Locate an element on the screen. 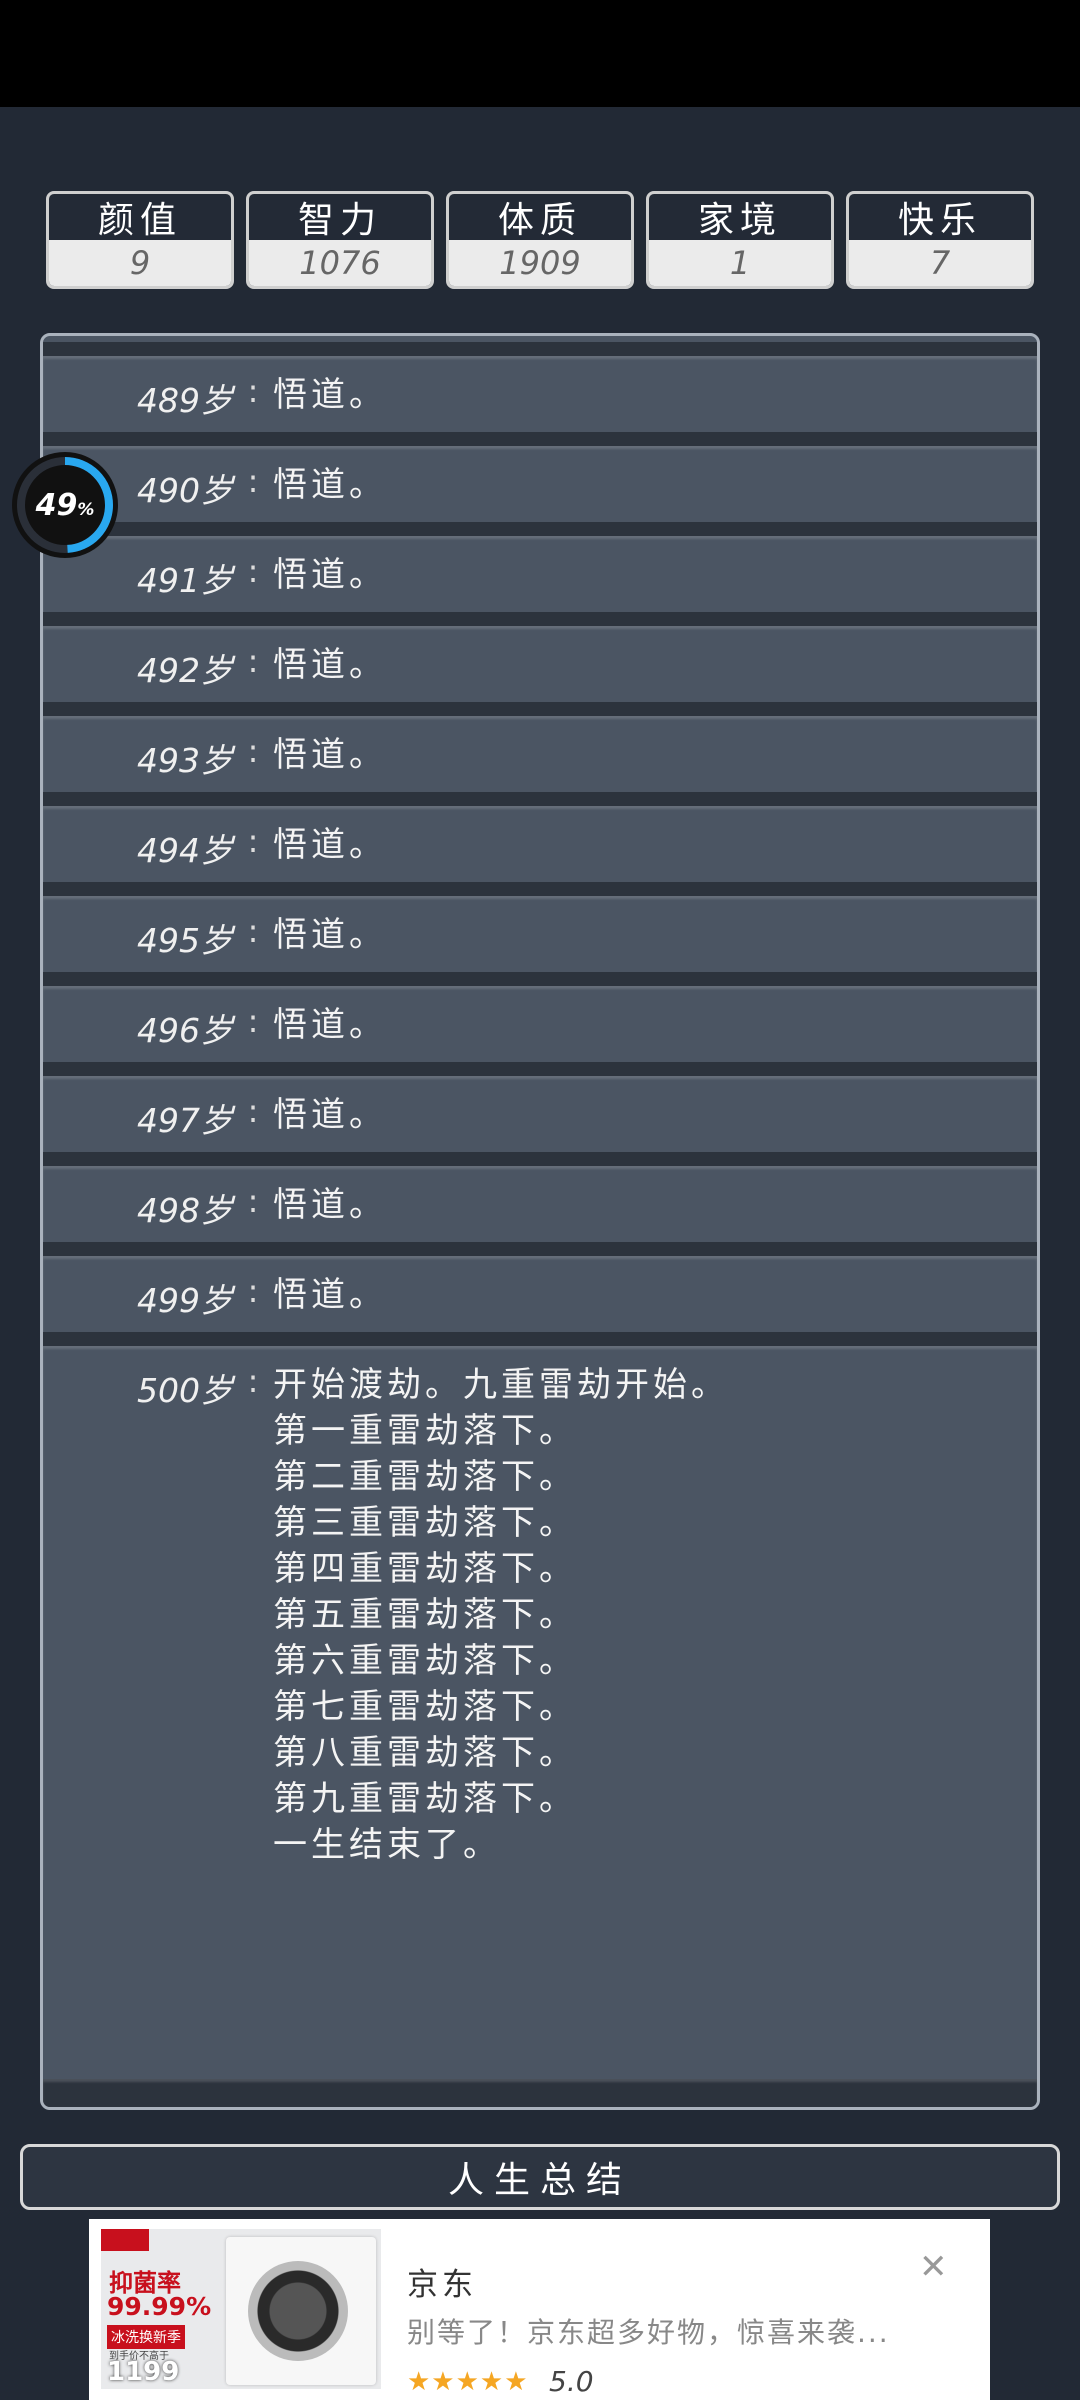  washing-machine-image is located at coordinates (301, 2311).